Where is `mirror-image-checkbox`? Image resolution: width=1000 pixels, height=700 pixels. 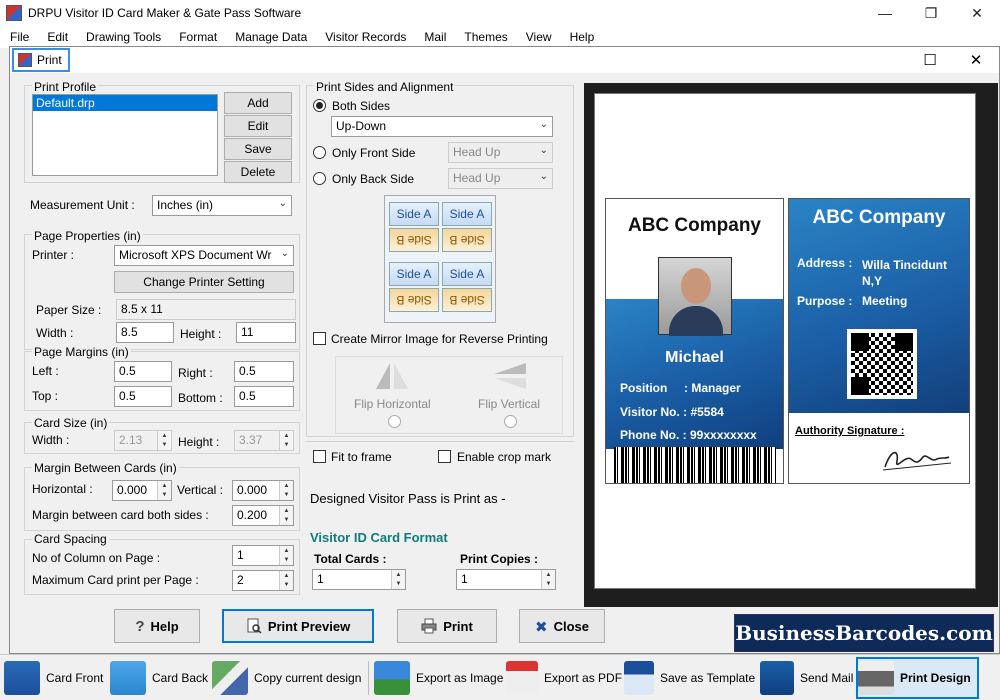
mirror-image-checkbox is located at coordinates (319, 338).